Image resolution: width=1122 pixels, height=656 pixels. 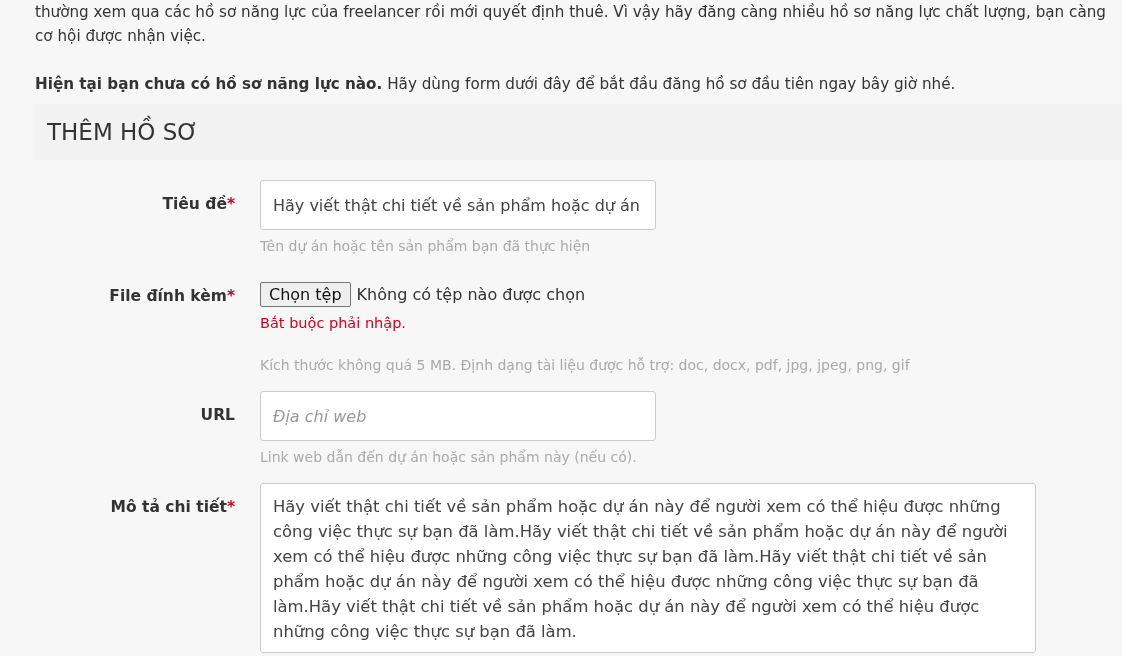 What do you see at coordinates (172, 506) in the screenshot?
I see `field-label: Mô tả chi tiết*` at bounding box center [172, 506].